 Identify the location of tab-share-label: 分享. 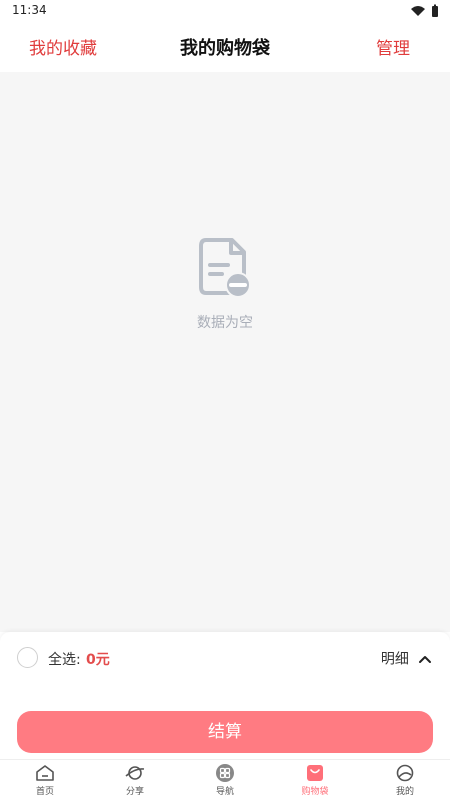
(134, 792).